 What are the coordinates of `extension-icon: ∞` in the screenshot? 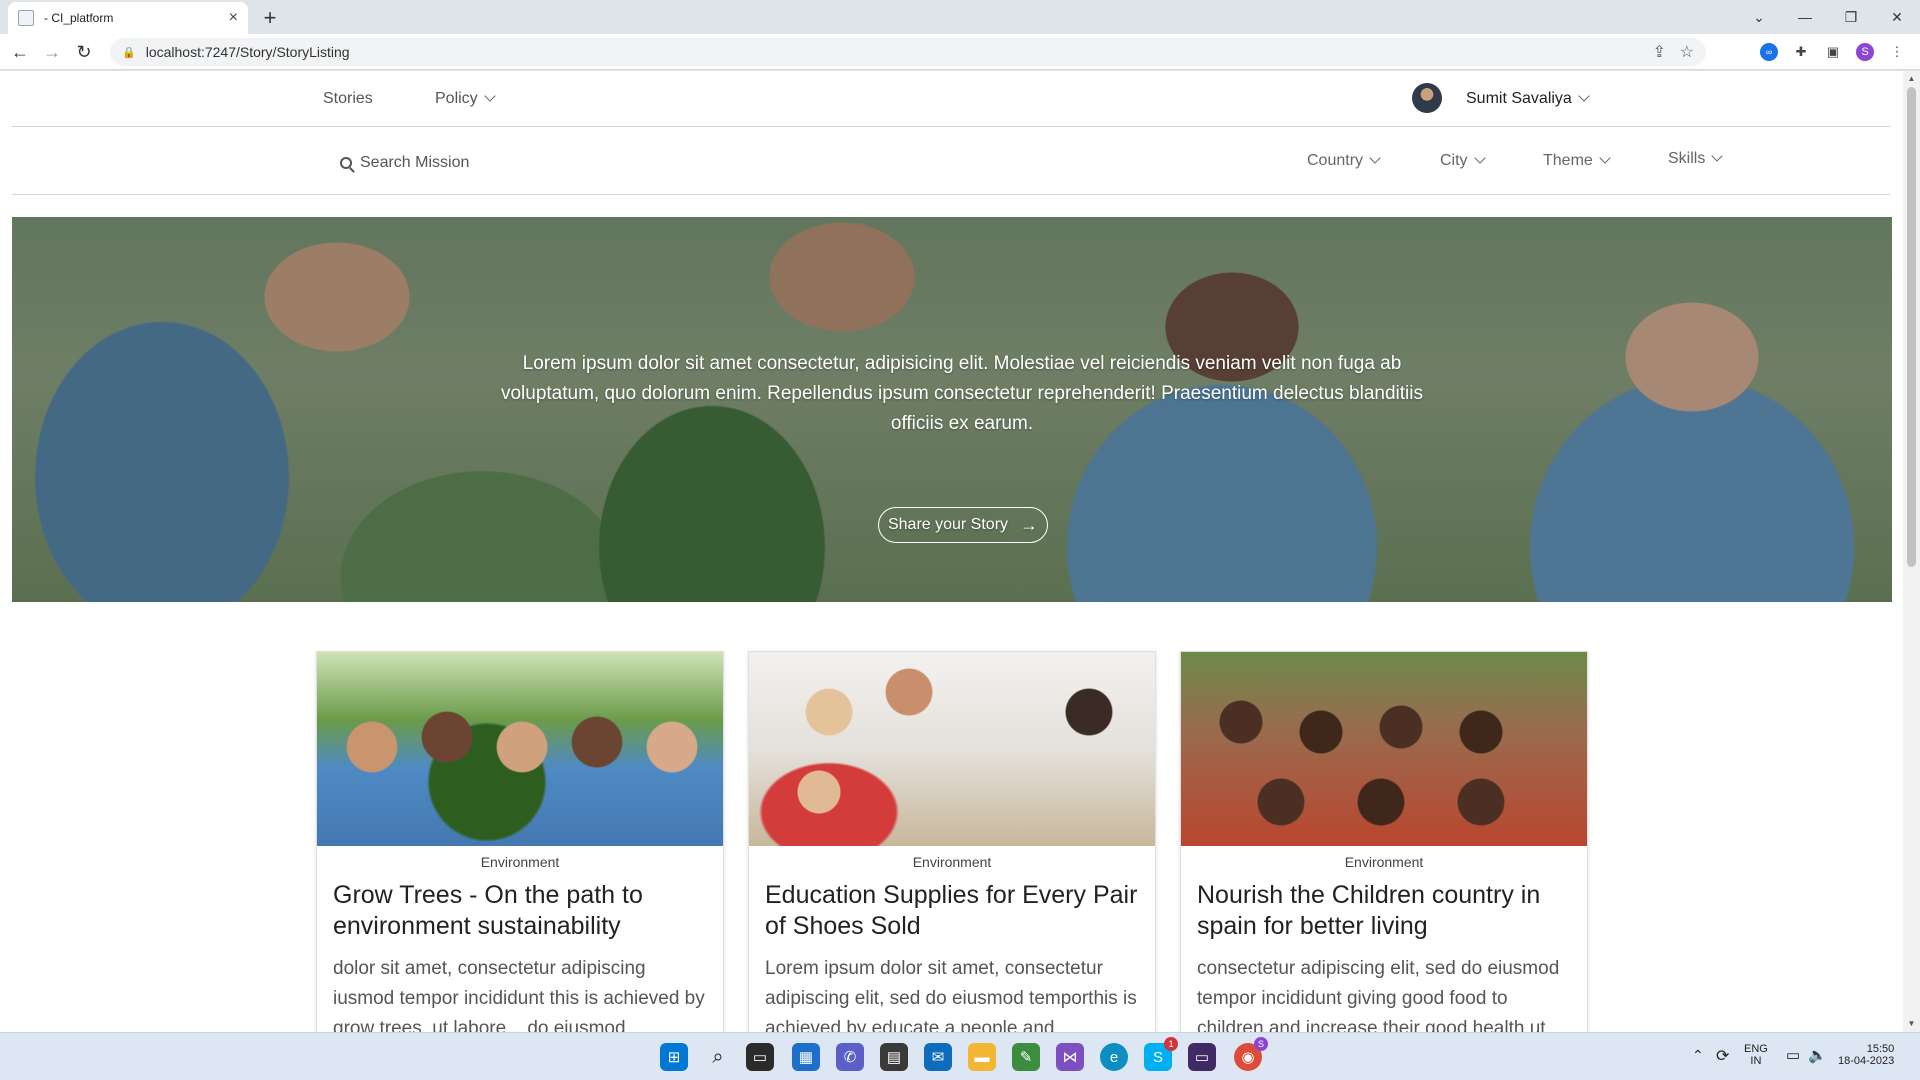 It's located at (1769, 52).